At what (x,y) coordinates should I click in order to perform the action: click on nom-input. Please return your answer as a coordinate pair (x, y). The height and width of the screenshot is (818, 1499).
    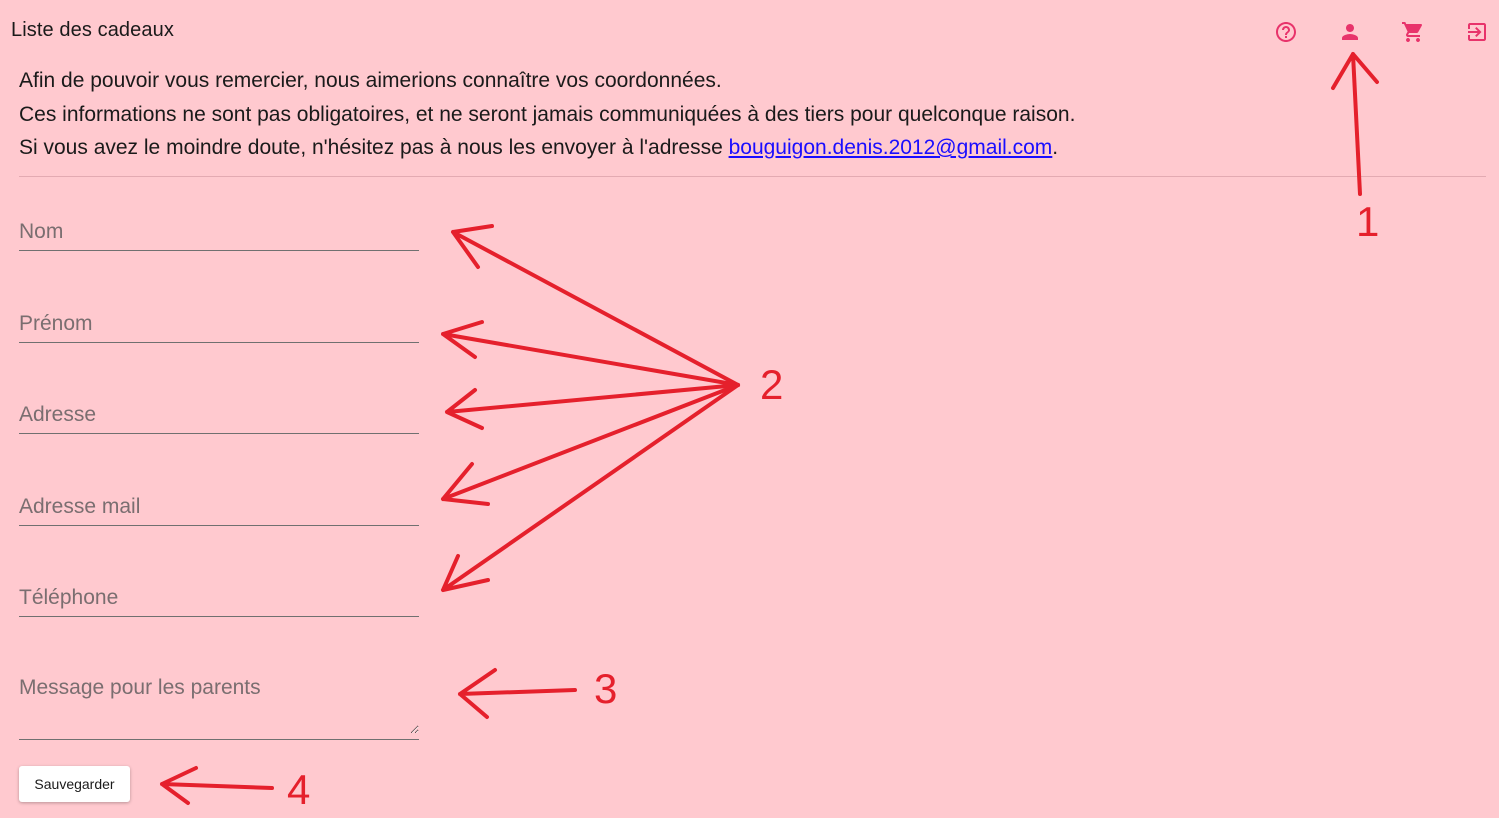
    Looking at the image, I should click on (219, 232).